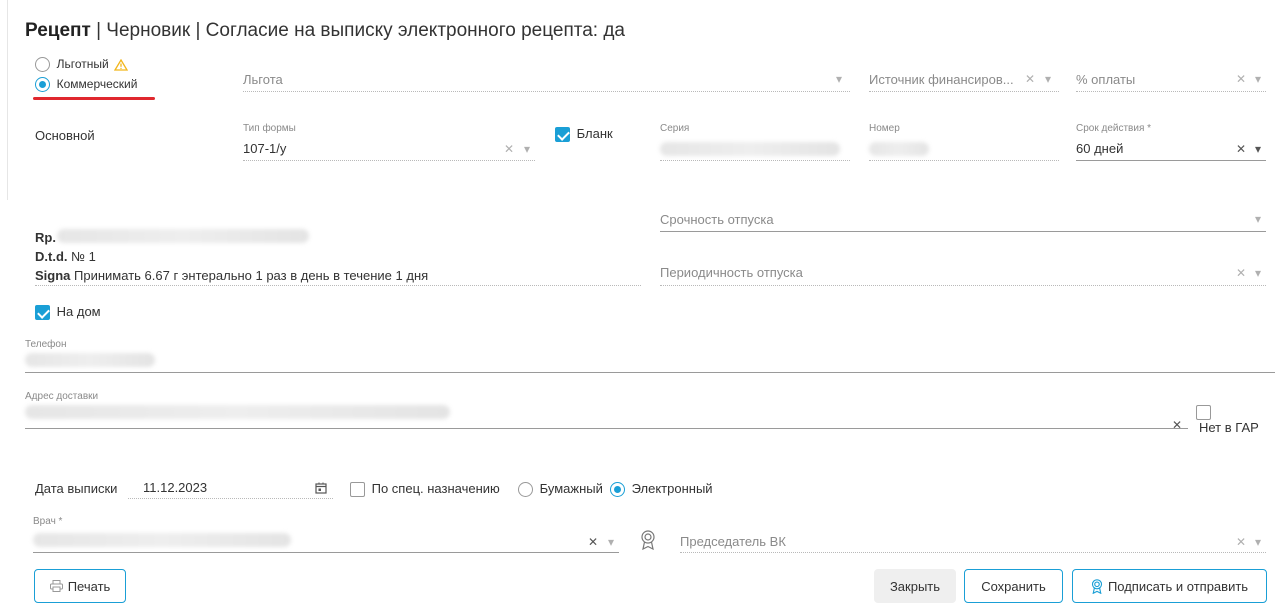 The height and width of the screenshot is (610, 1276). What do you see at coordinates (53, 275) in the screenshot?
I see `signa-label: Signa` at bounding box center [53, 275].